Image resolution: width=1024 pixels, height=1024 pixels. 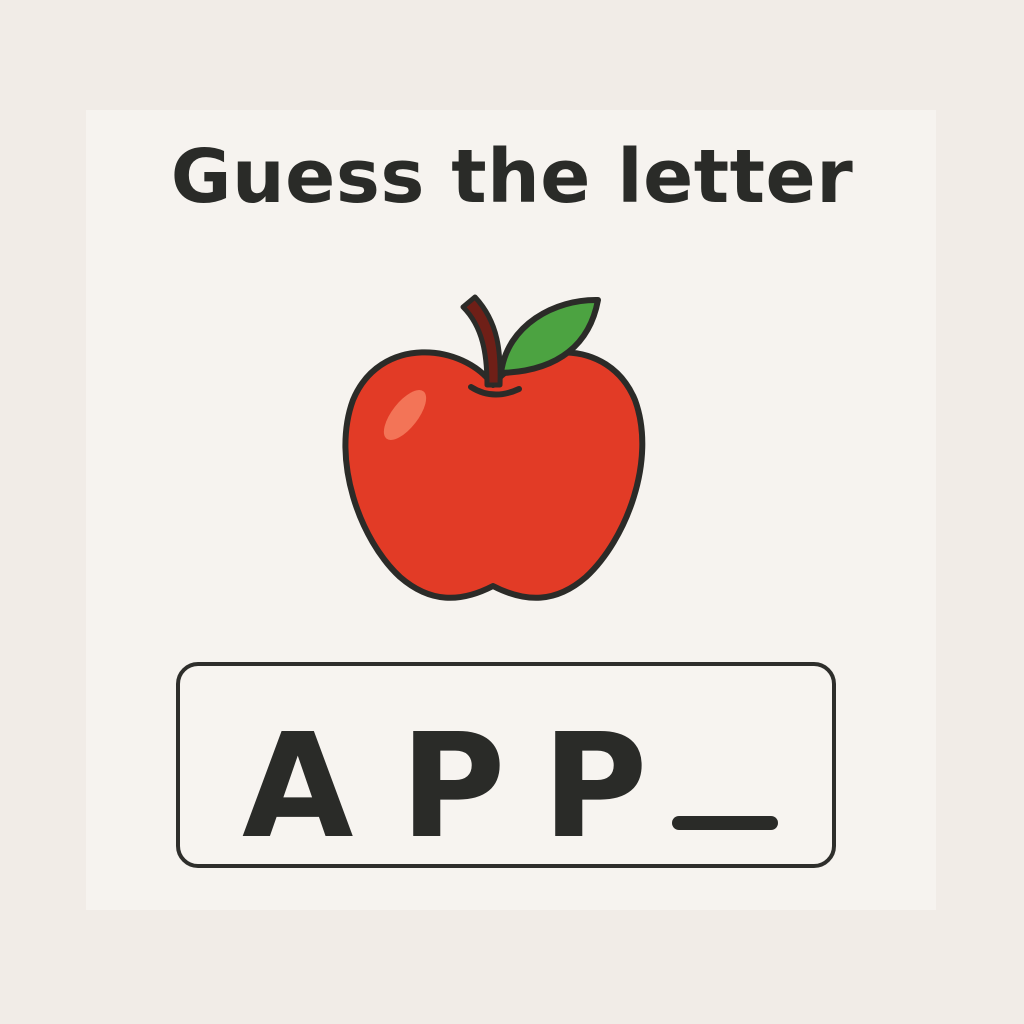 What do you see at coordinates (298, 786) in the screenshot?
I see `word-letter: A` at bounding box center [298, 786].